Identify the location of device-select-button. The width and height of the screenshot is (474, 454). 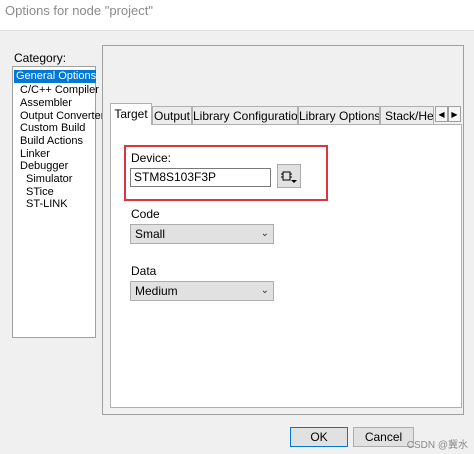
(289, 176).